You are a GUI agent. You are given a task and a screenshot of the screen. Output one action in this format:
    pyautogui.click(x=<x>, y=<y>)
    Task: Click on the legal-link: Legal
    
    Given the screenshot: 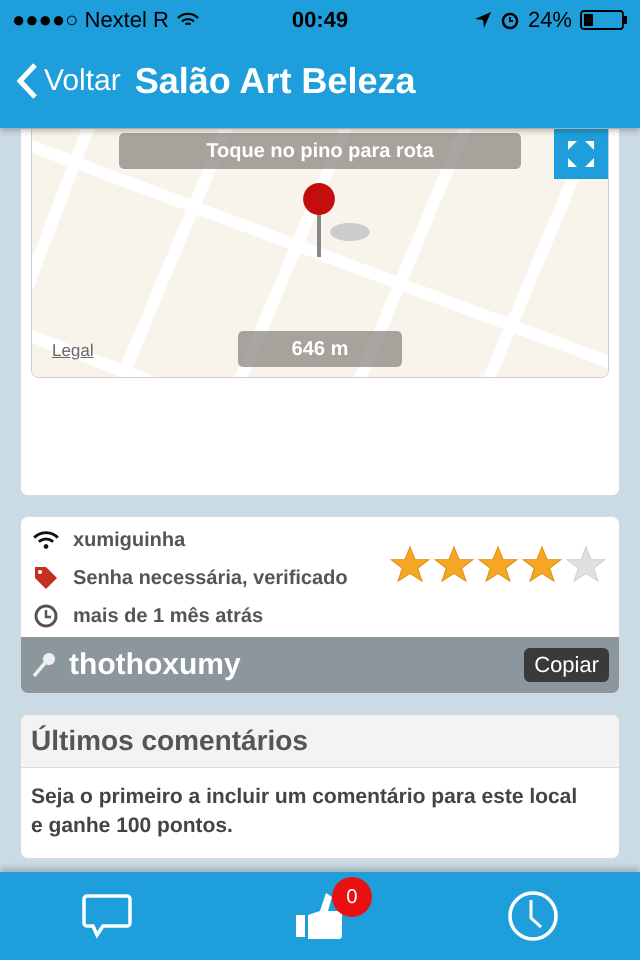 What is the action you would take?
    pyautogui.click(x=73, y=351)
    